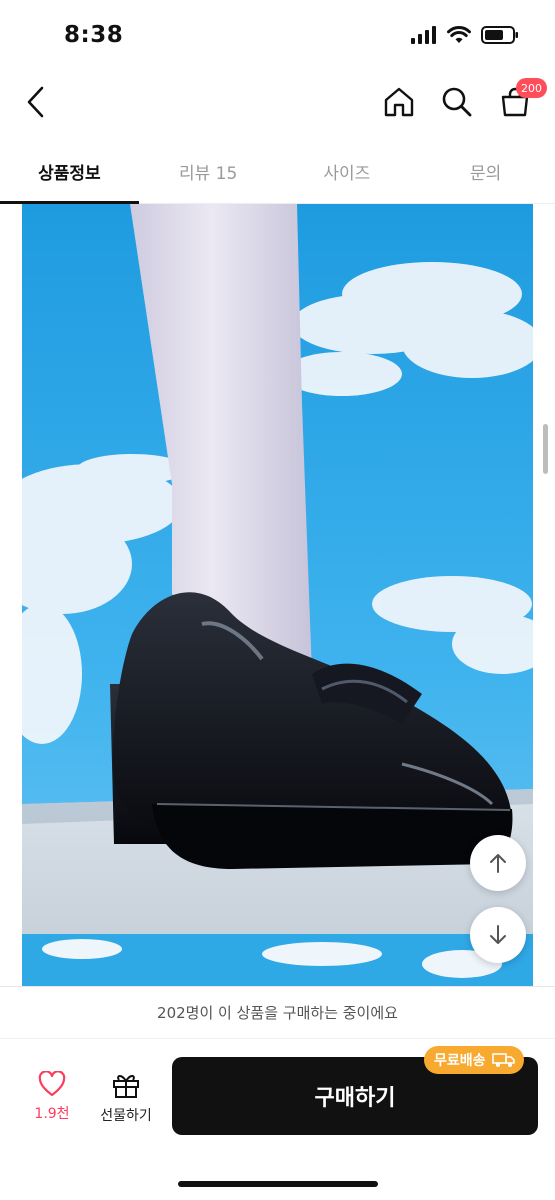 This screenshot has height=1200, width=555. What do you see at coordinates (277, 36) in the screenshot?
I see `status-bar: 8:38` at bounding box center [277, 36].